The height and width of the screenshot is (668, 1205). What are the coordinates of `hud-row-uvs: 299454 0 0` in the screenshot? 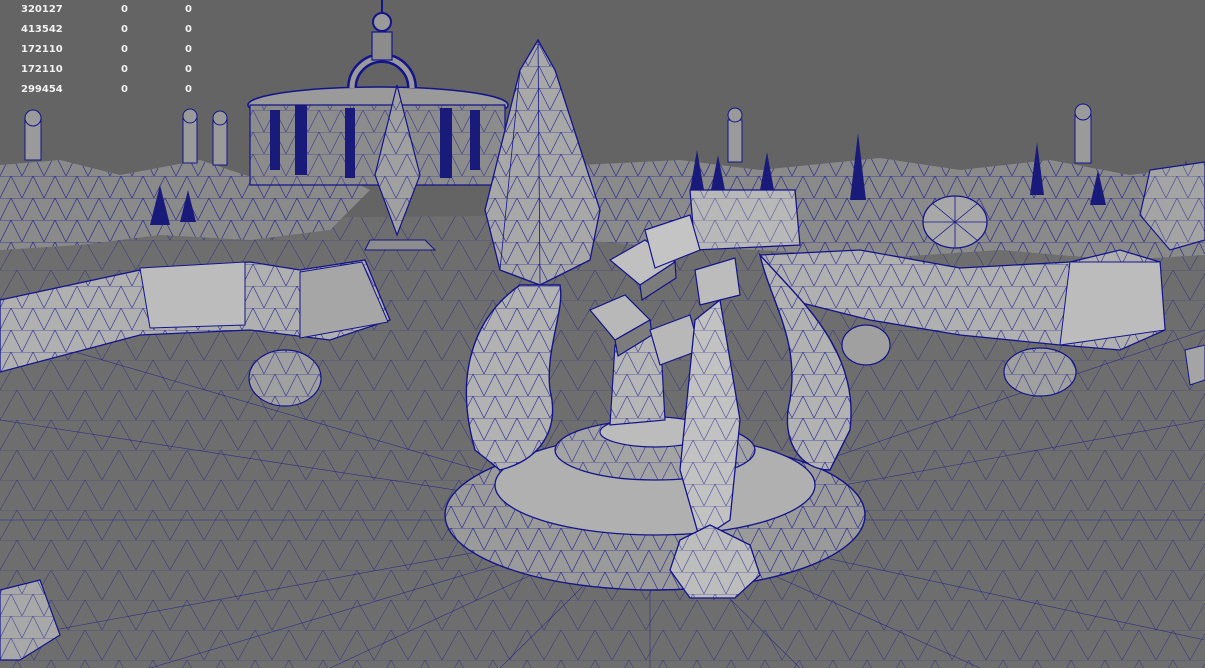 It's located at (100, 90).